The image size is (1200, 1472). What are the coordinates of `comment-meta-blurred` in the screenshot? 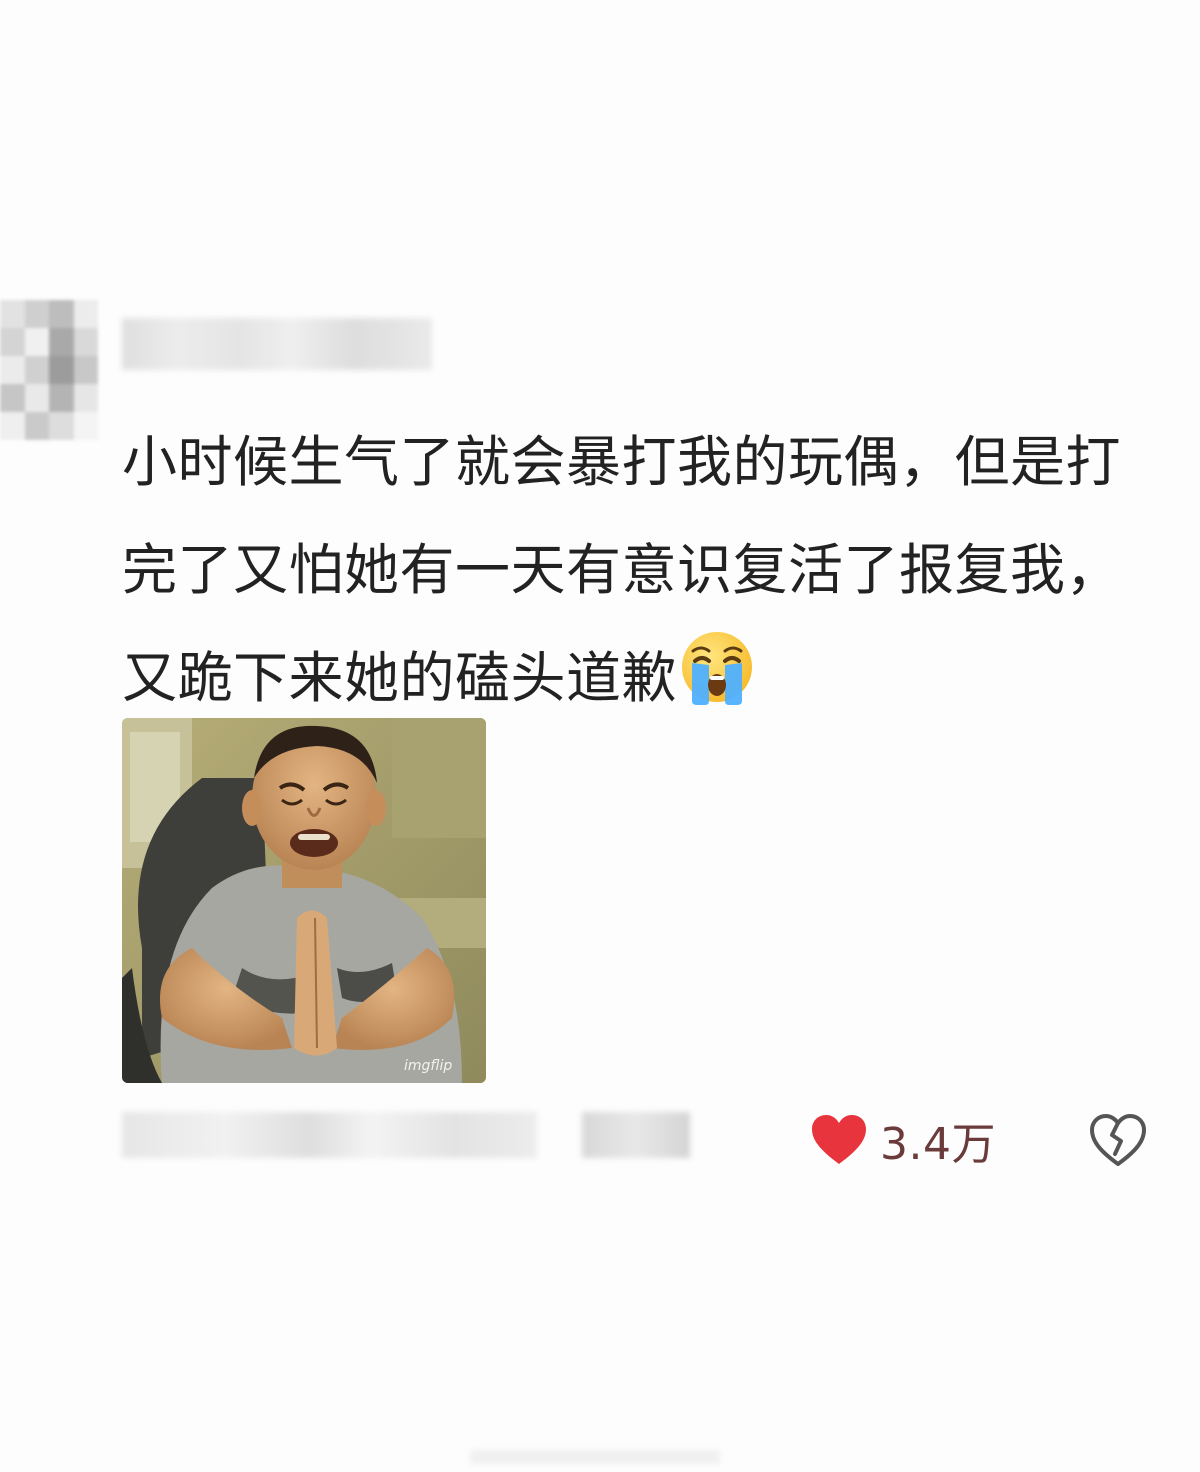 It's located at (329, 1135).